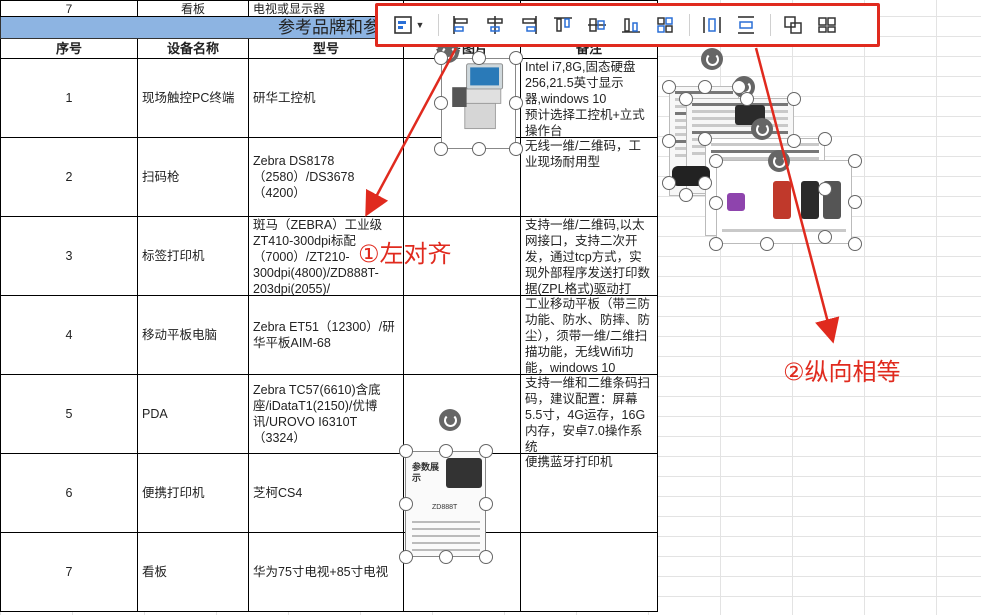  Describe the element at coordinates (405, 254) in the screenshot. I see `annotation-align-left: ①左对齐` at that location.